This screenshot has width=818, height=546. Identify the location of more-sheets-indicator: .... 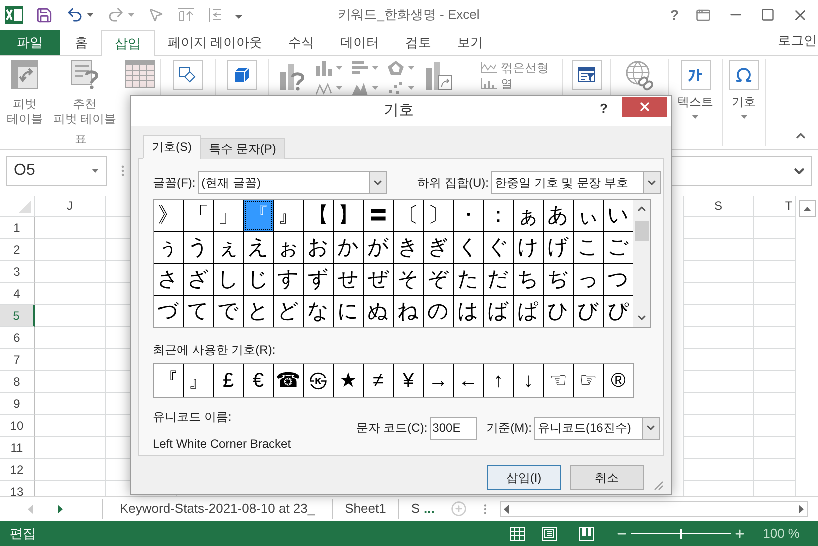
(429, 509).